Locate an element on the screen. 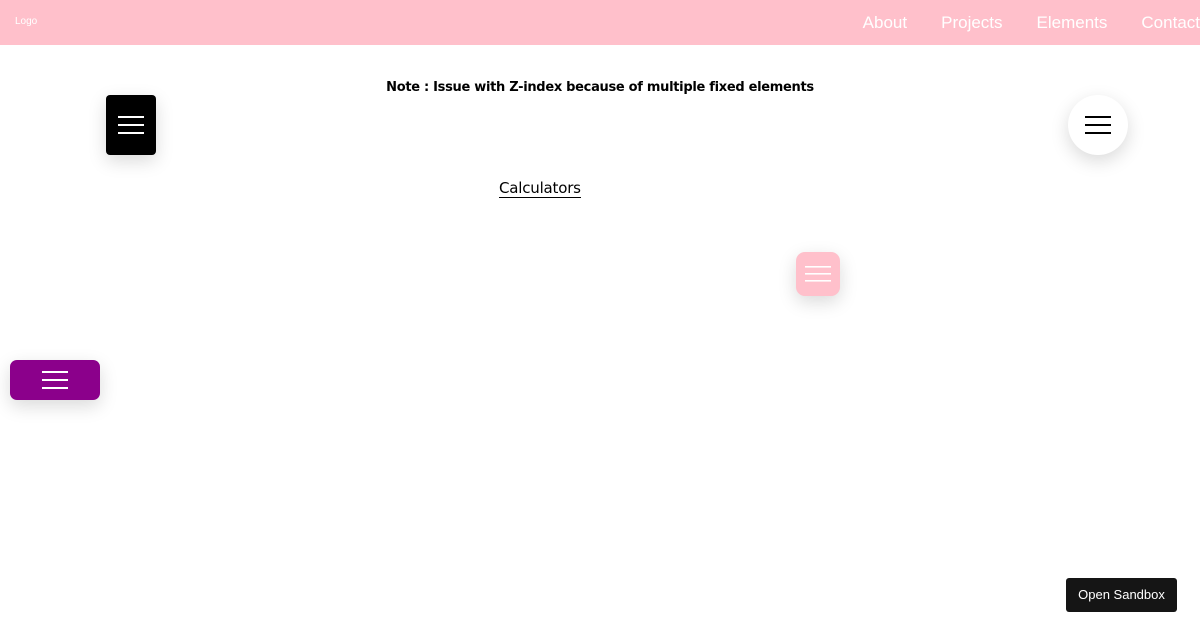 Image resolution: width=1200 pixels, height=630 pixels. menu-button-pink is located at coordinates (818, 274).